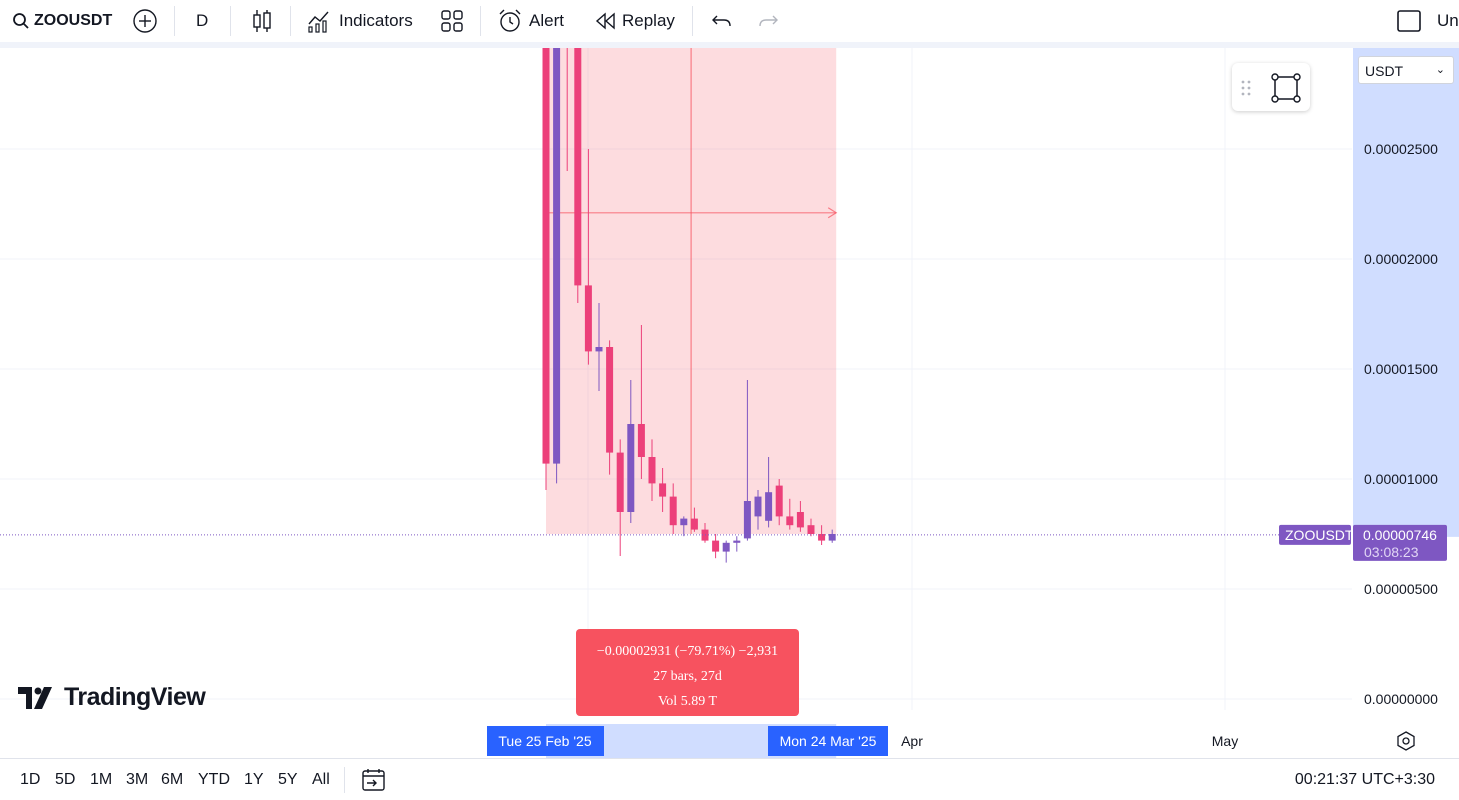 This screenshot has width=1459, height=800. What do you see at coordinates (1401, 149) in the screenshot?
I see `price-tick-label: 0.00002500` at bounding box center [1401, 149].